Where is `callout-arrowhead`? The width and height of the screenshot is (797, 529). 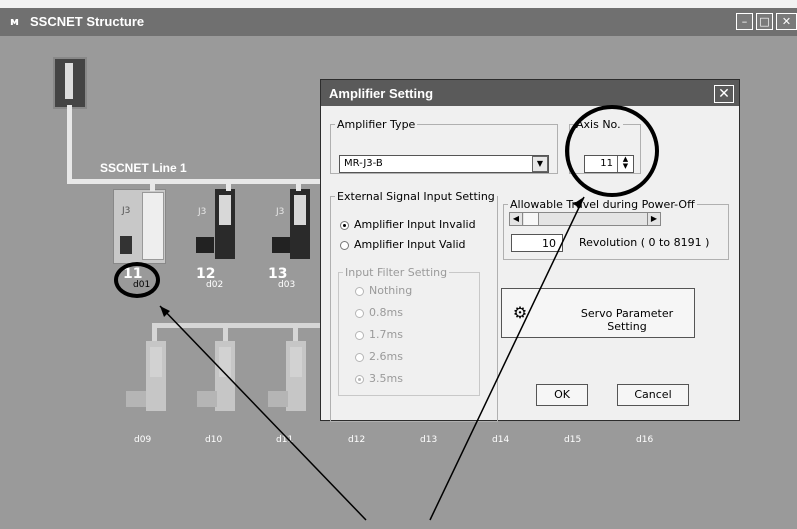
callout-arrowhead is located at coordinates (578, 202).